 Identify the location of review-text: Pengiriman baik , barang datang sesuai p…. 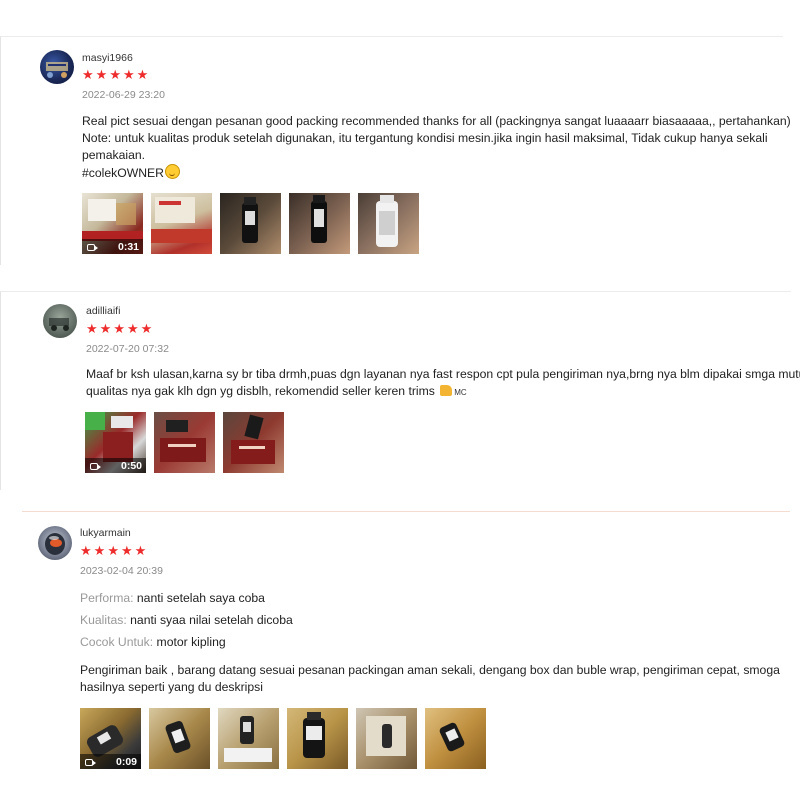
(430, 679).